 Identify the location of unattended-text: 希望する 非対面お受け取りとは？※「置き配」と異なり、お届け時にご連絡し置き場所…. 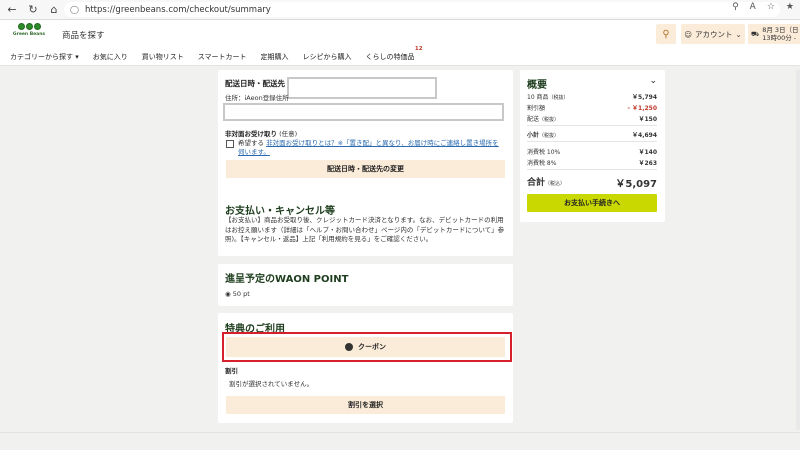
(370, 148).